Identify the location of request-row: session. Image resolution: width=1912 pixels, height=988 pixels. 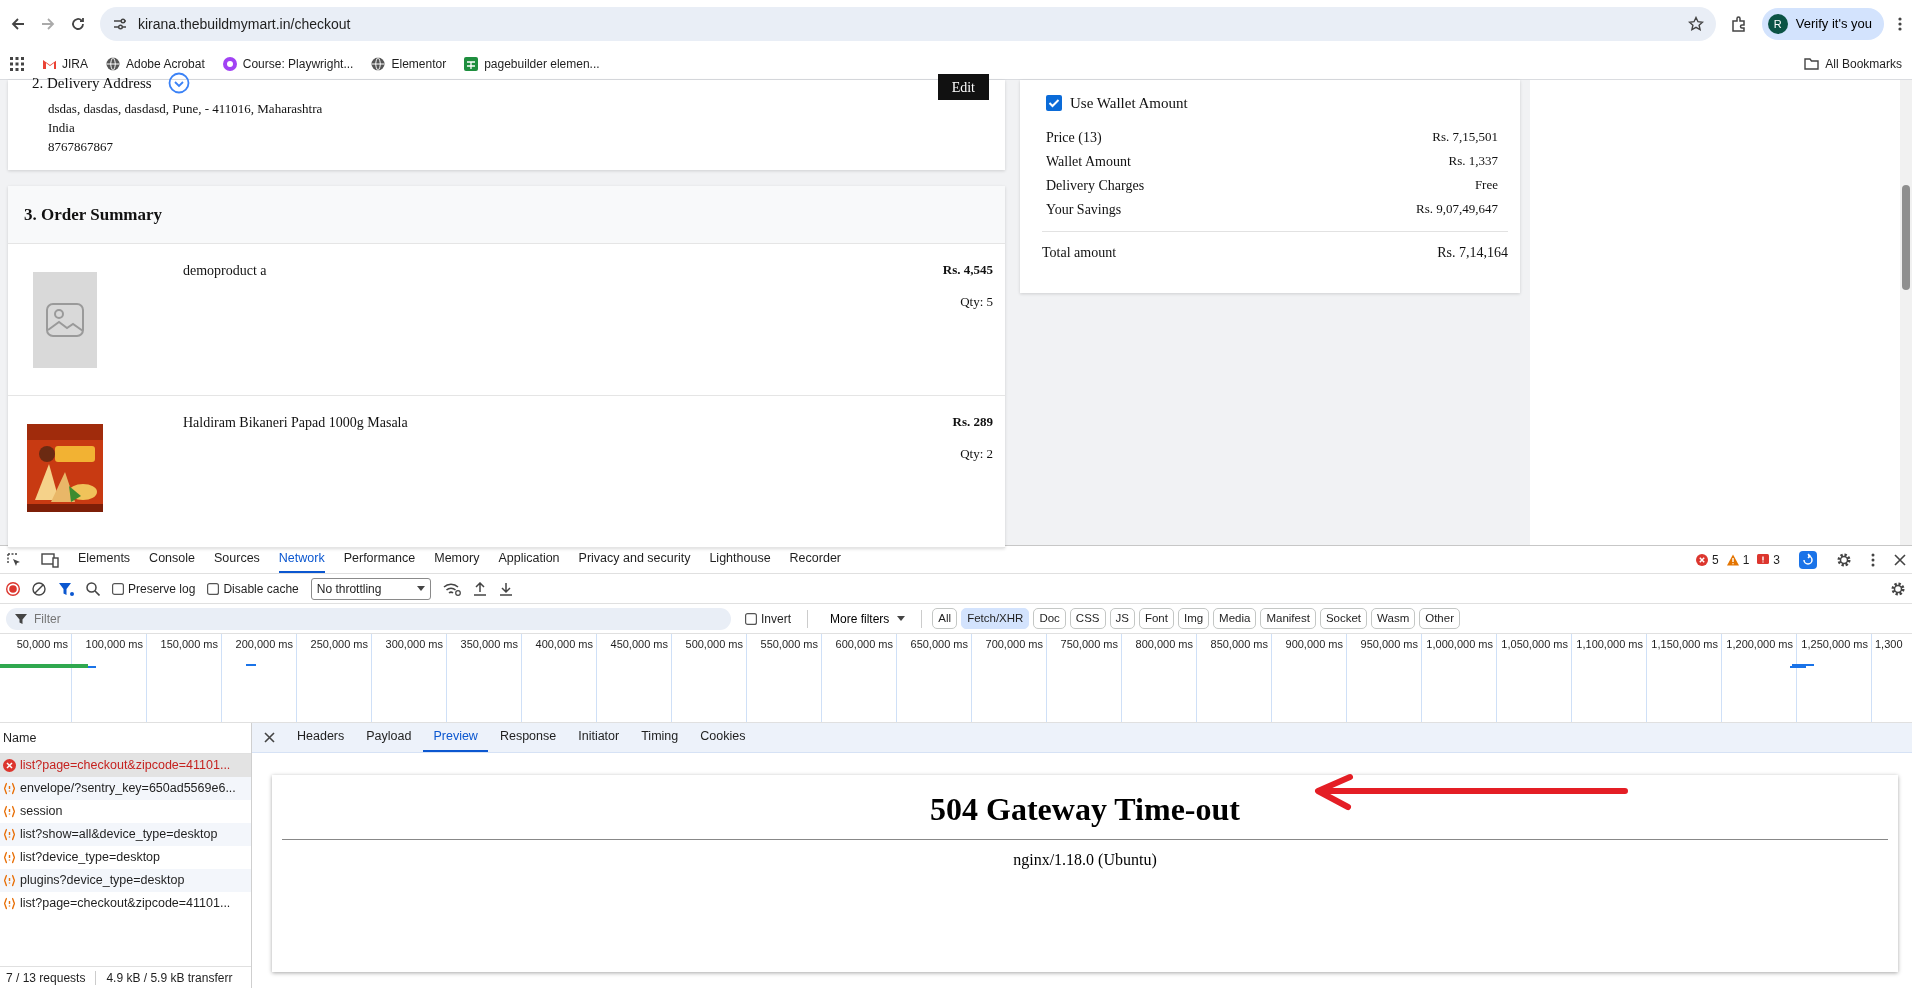
(125, 811).